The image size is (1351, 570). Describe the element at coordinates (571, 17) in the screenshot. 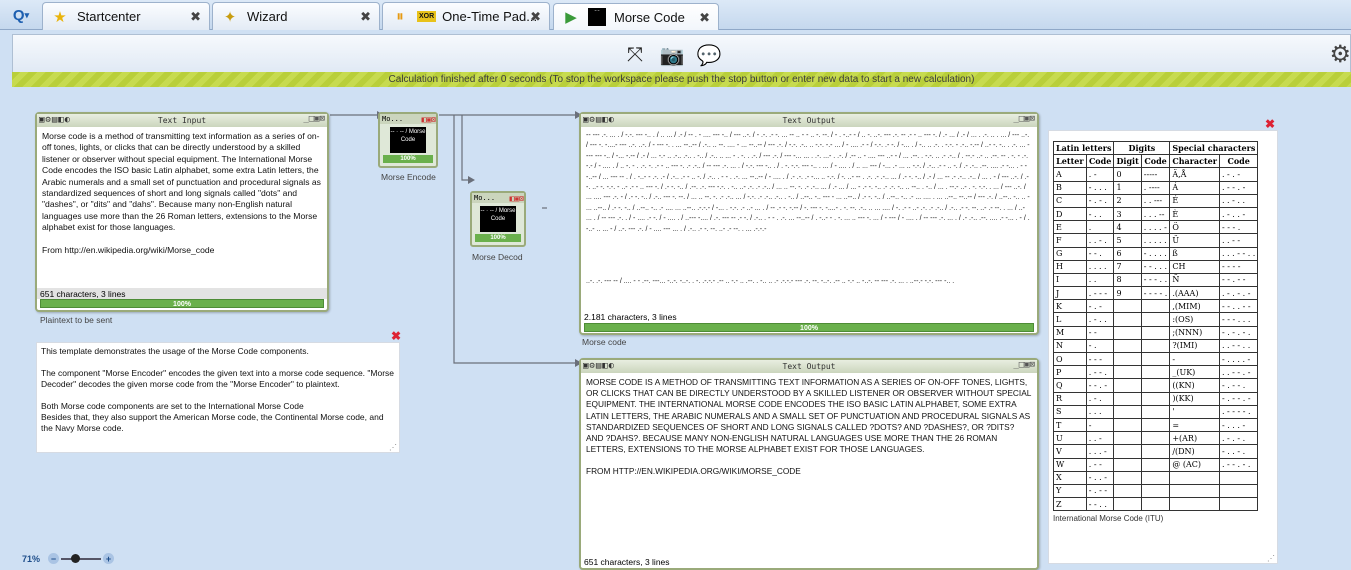

I see `play-icon: ▶` at that location.